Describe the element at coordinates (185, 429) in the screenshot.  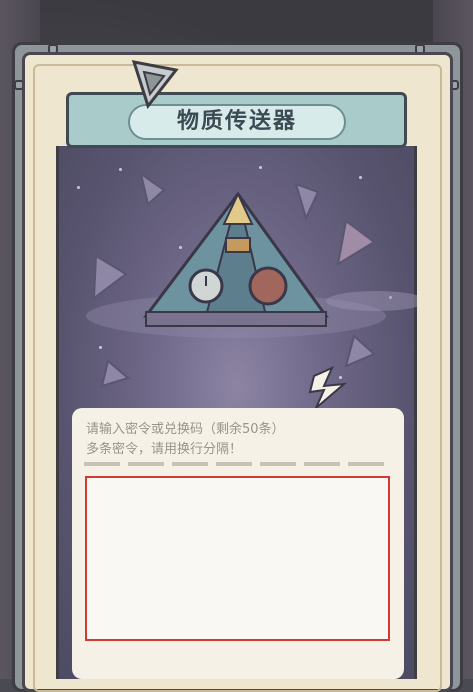
I see `input-hint-line-1: 请输入密令或兑换码（剩余50条）` at that location.